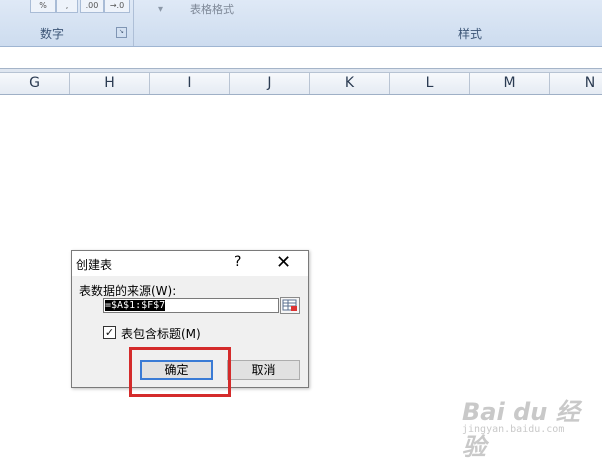 The width and height of the screenshot is (602, 462). Describe the element at coordinates (263, 370) in the screenshot. I see `cancel-button: 取消` at that location.